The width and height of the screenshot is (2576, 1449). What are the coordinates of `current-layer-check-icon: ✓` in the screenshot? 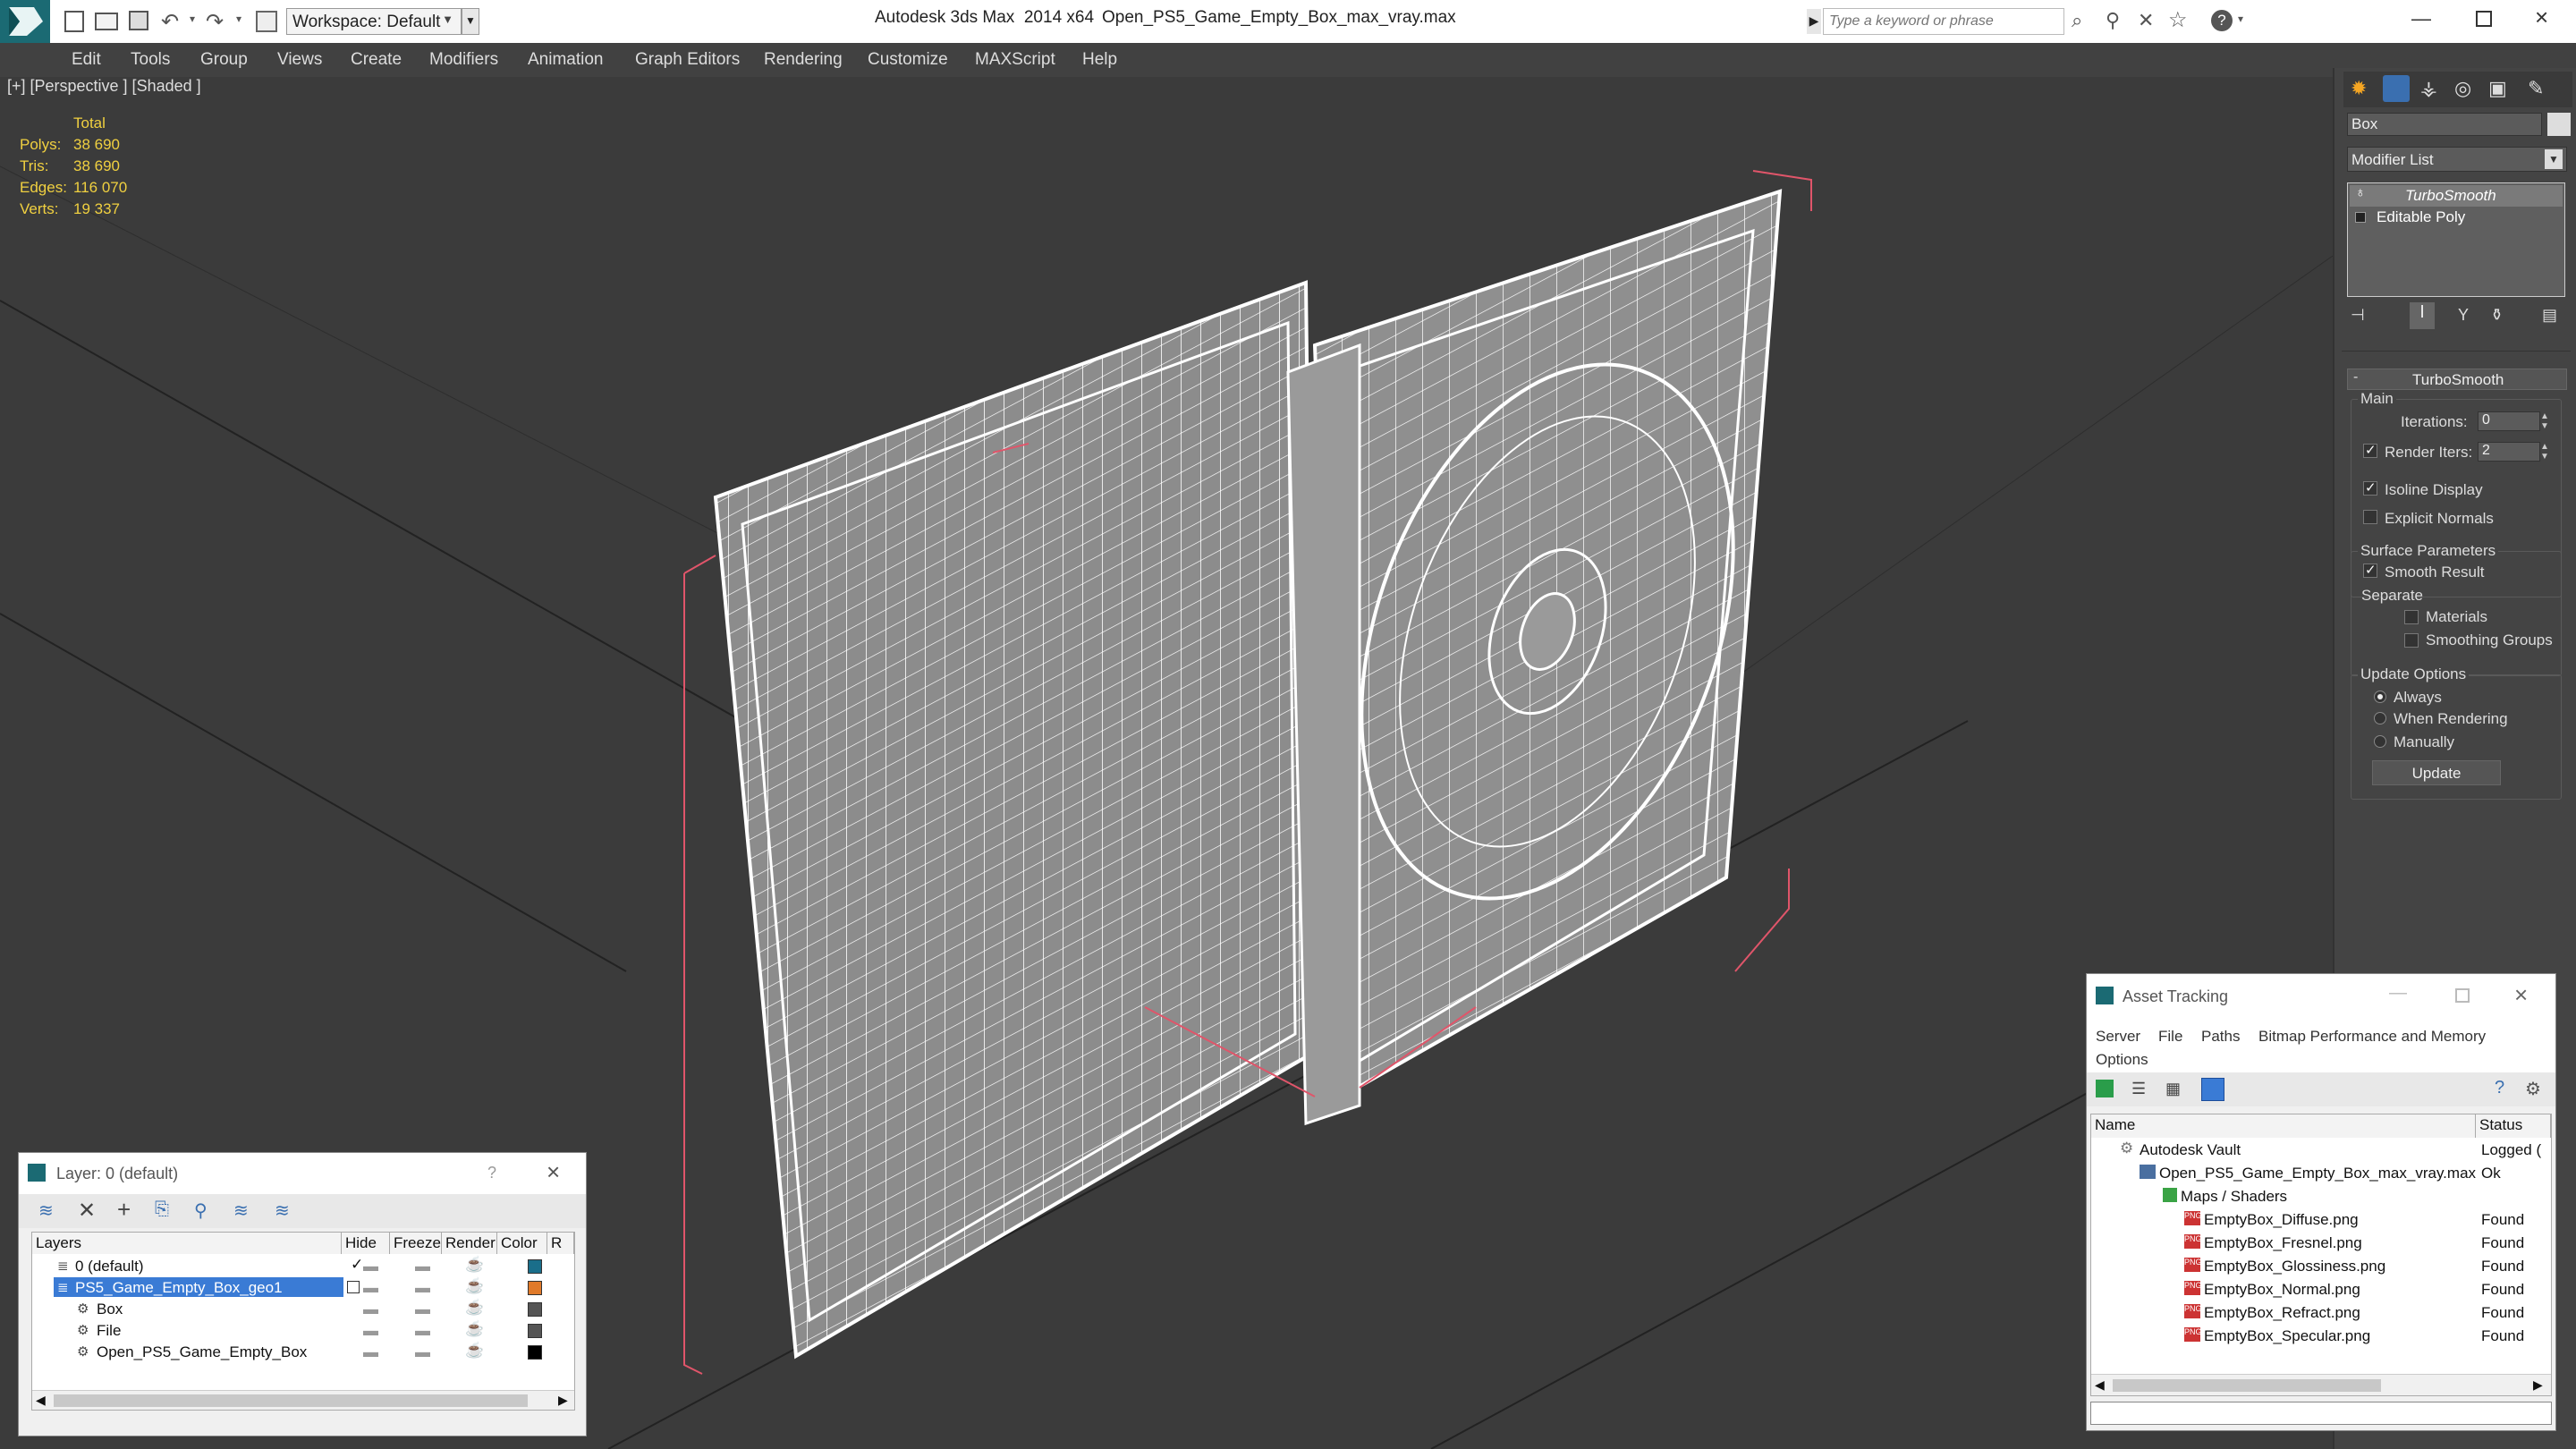 It's located at (357, 1265).